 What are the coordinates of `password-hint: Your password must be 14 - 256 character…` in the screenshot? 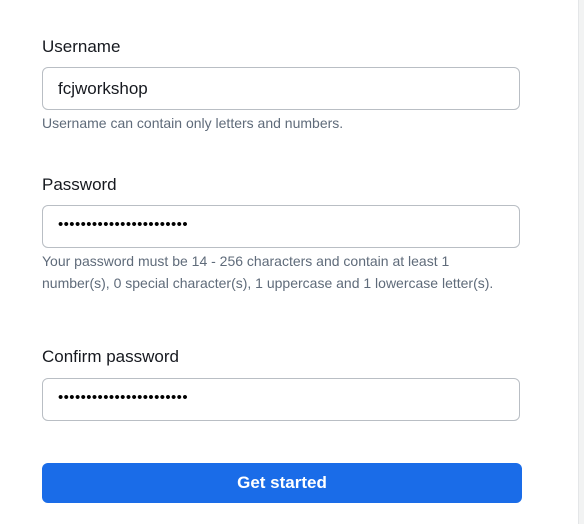 It's located at (268, 272).